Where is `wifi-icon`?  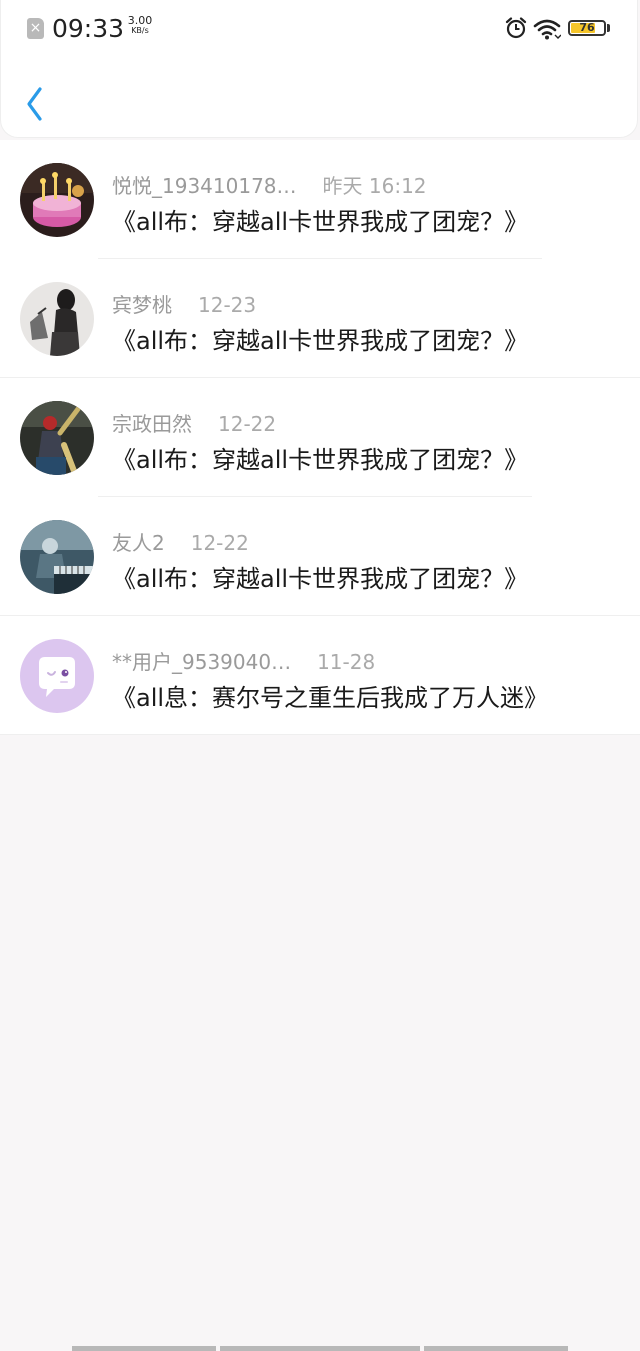
wifi-icon is located at coordinates (547, 29).